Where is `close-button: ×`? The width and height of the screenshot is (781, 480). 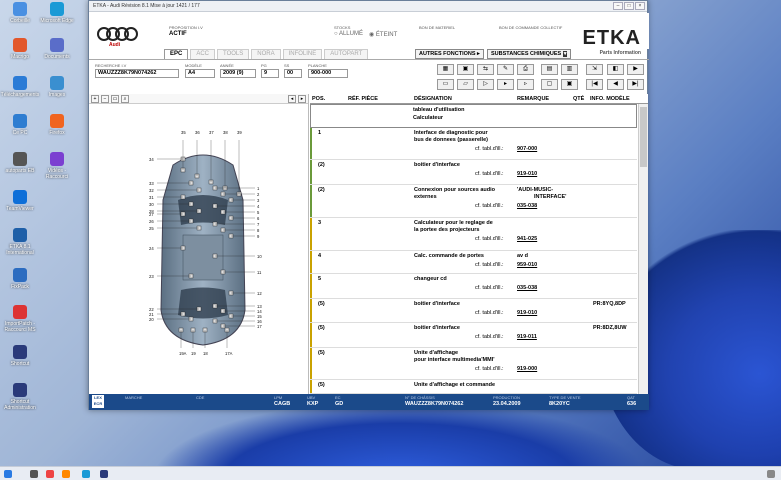 close-button: × is located at coordinates (640, 6).